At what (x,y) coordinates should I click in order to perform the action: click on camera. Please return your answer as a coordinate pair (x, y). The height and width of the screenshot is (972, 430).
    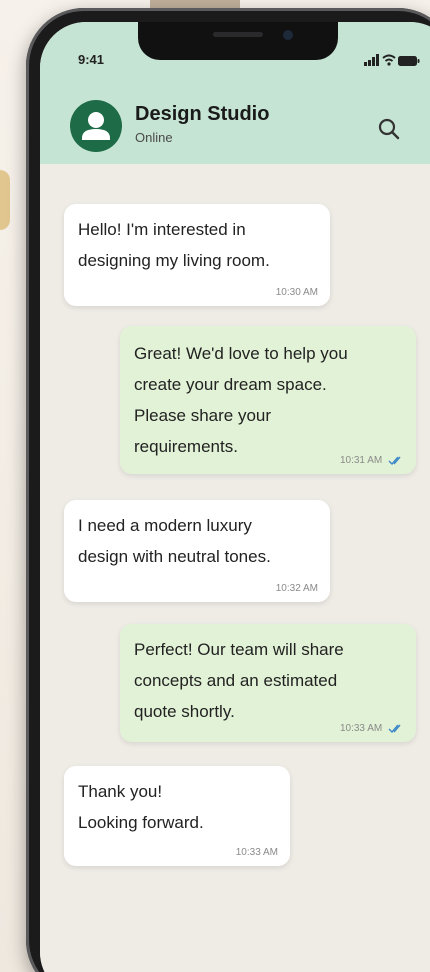
    Looking at the image, I should click on (288, 35).